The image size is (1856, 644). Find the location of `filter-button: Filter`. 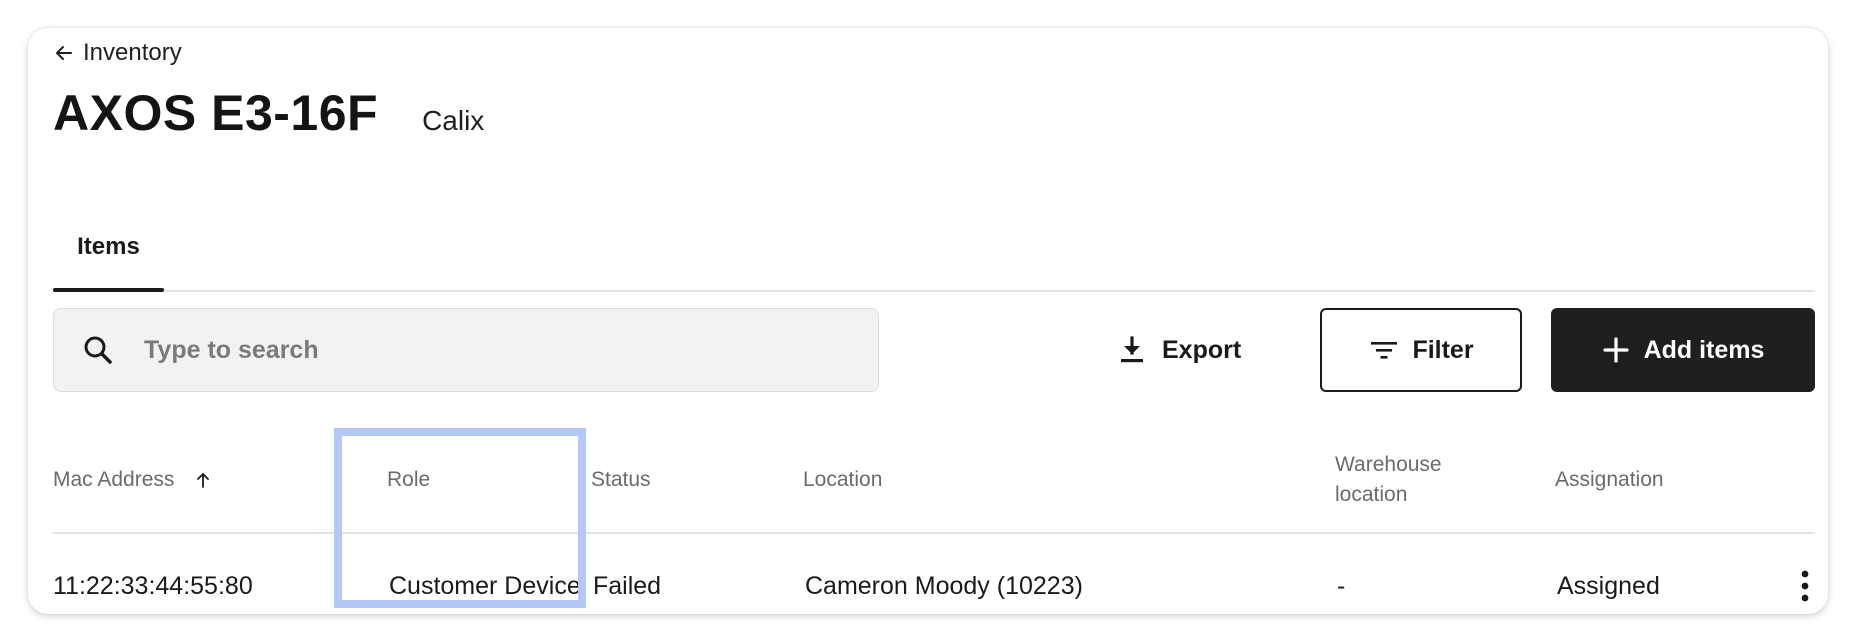

filter-button: Filter is located at coordinates (1421, 350).